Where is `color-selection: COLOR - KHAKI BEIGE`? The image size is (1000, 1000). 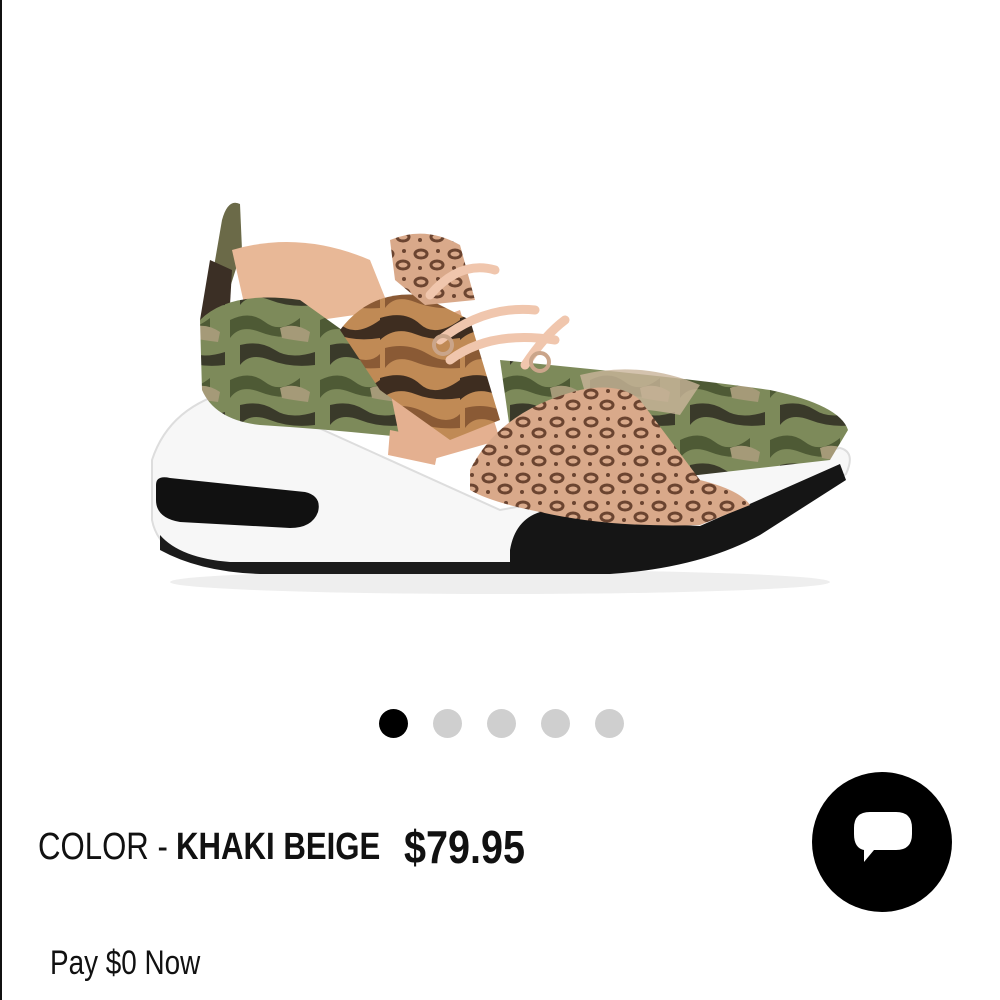 color-selection: COLOR - KHAKI BEIGE is located at coordinates (209, 847).